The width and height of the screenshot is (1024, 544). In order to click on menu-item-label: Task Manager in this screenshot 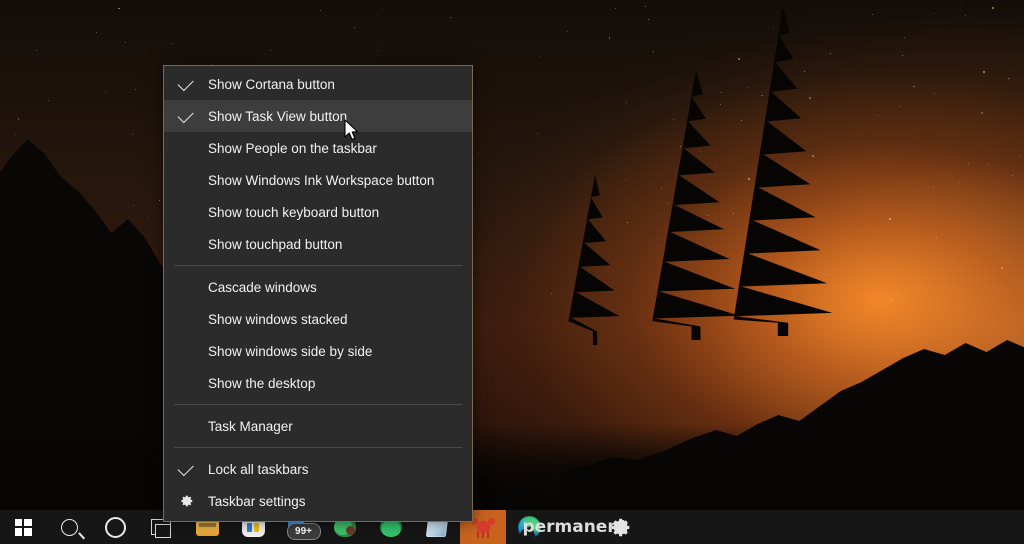, I will do `click(250, 426)`.